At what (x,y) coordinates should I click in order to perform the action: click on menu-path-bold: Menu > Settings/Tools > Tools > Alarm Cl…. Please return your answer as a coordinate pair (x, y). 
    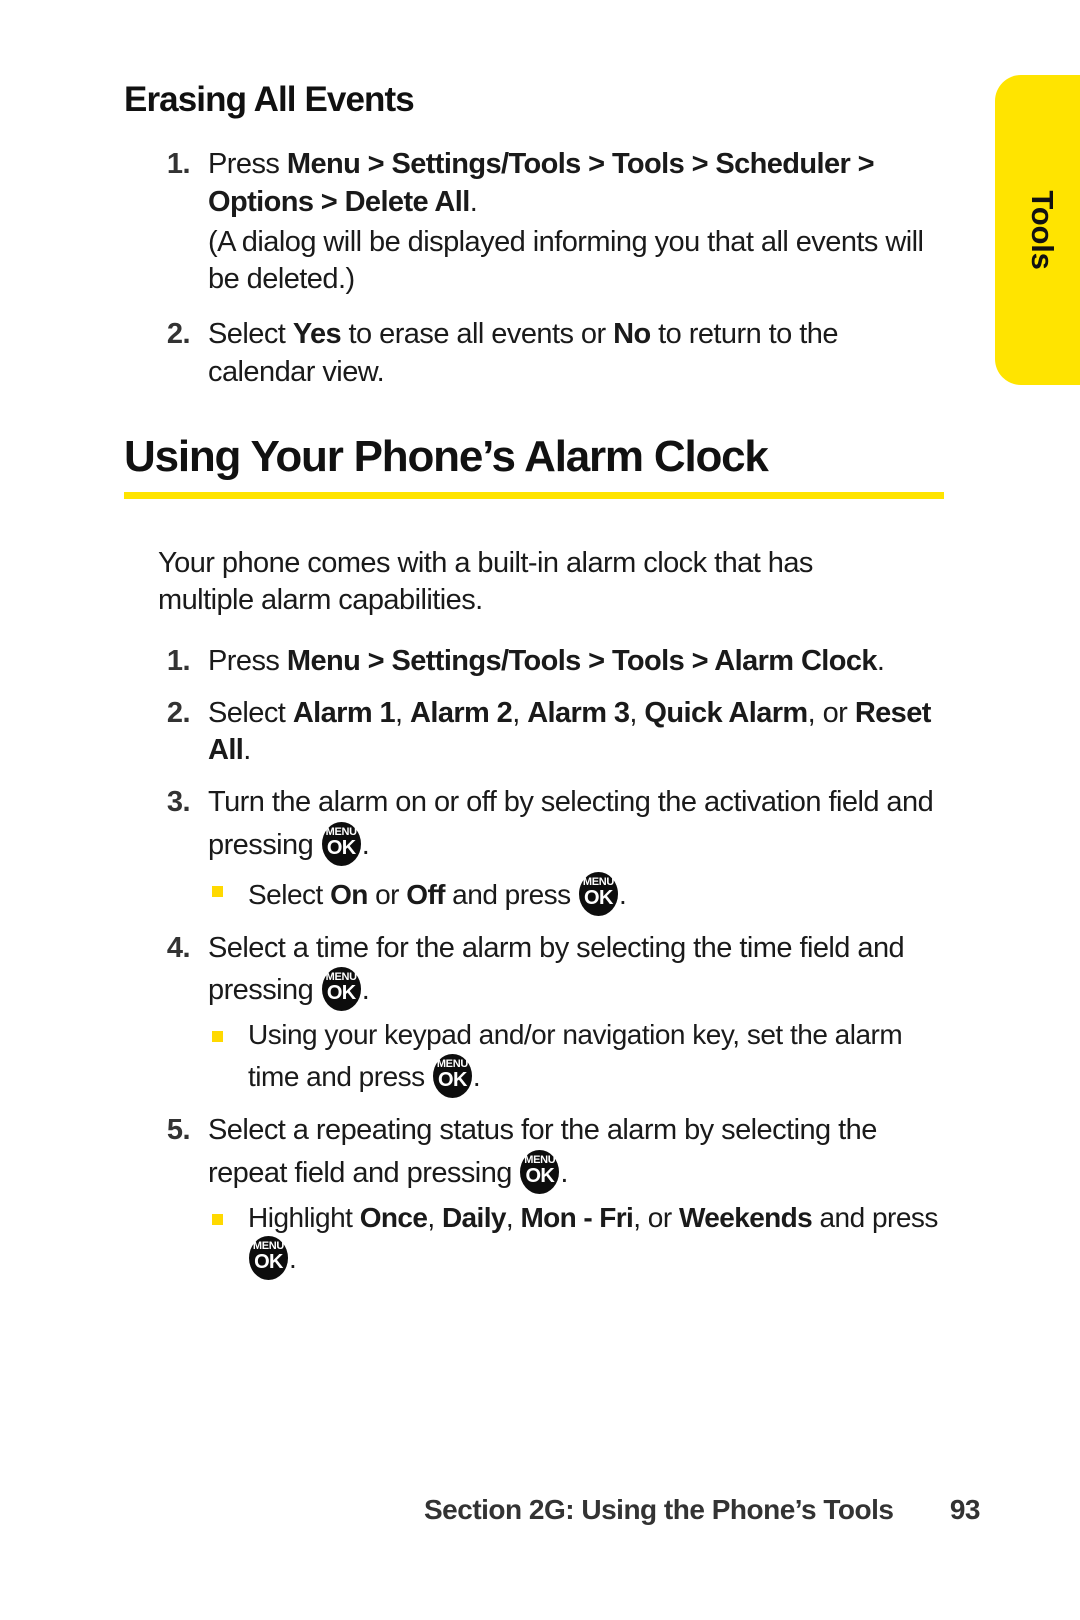
    Looking at the image, I should click on (582, 660).